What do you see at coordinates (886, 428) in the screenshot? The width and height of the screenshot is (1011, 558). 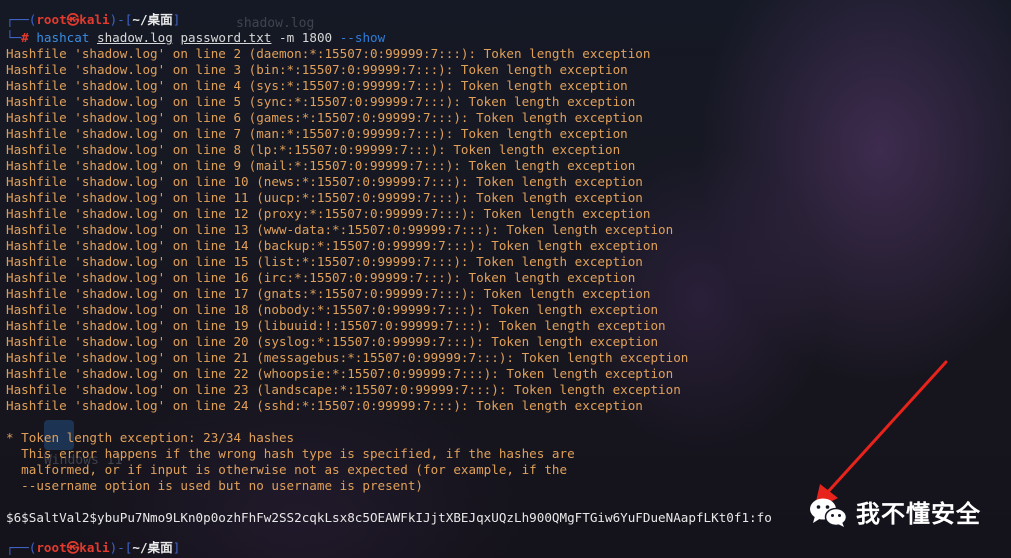 I see `arrow-shaft` at bounding box center [886, 428].